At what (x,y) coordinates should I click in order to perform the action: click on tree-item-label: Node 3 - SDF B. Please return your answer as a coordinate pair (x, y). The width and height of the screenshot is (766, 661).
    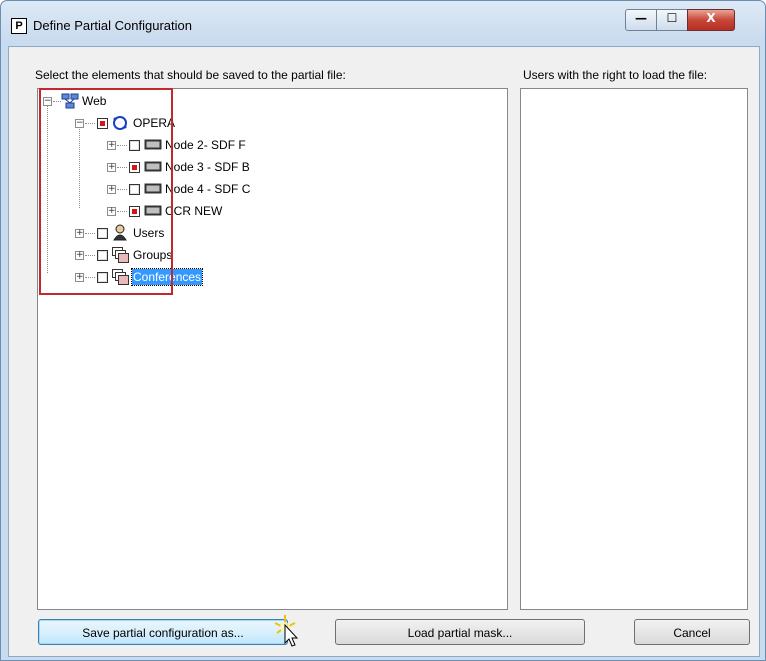
    Looking at the image, I should click on (207, 167).